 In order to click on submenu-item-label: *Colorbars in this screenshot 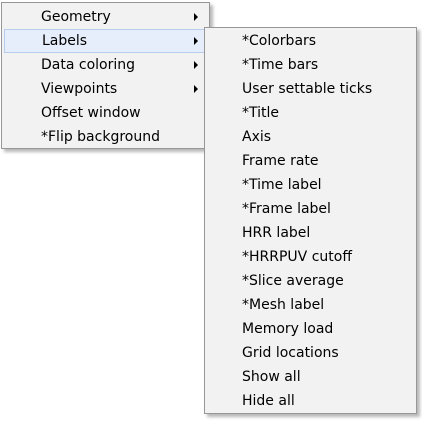, I will do `click(279, 41)`.